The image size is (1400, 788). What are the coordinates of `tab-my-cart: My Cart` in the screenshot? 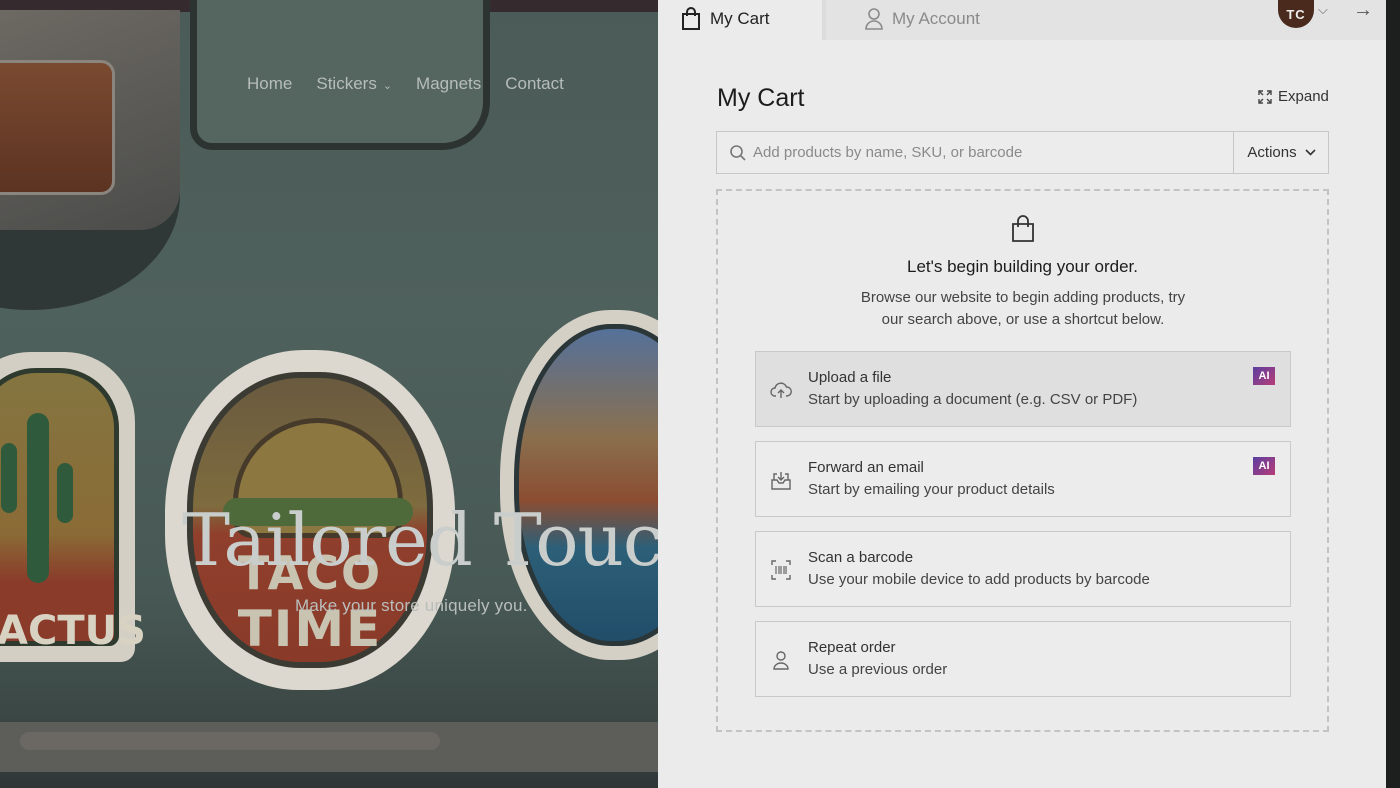 It's located at (725, 19).